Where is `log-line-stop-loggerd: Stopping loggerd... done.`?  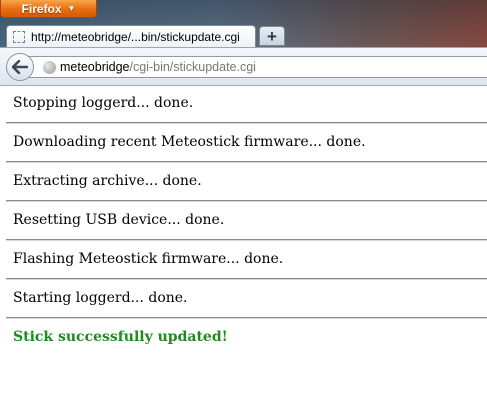 log-line-stop-loggerd: Stopping loggerd... done. is located at coordinates (103, 103).